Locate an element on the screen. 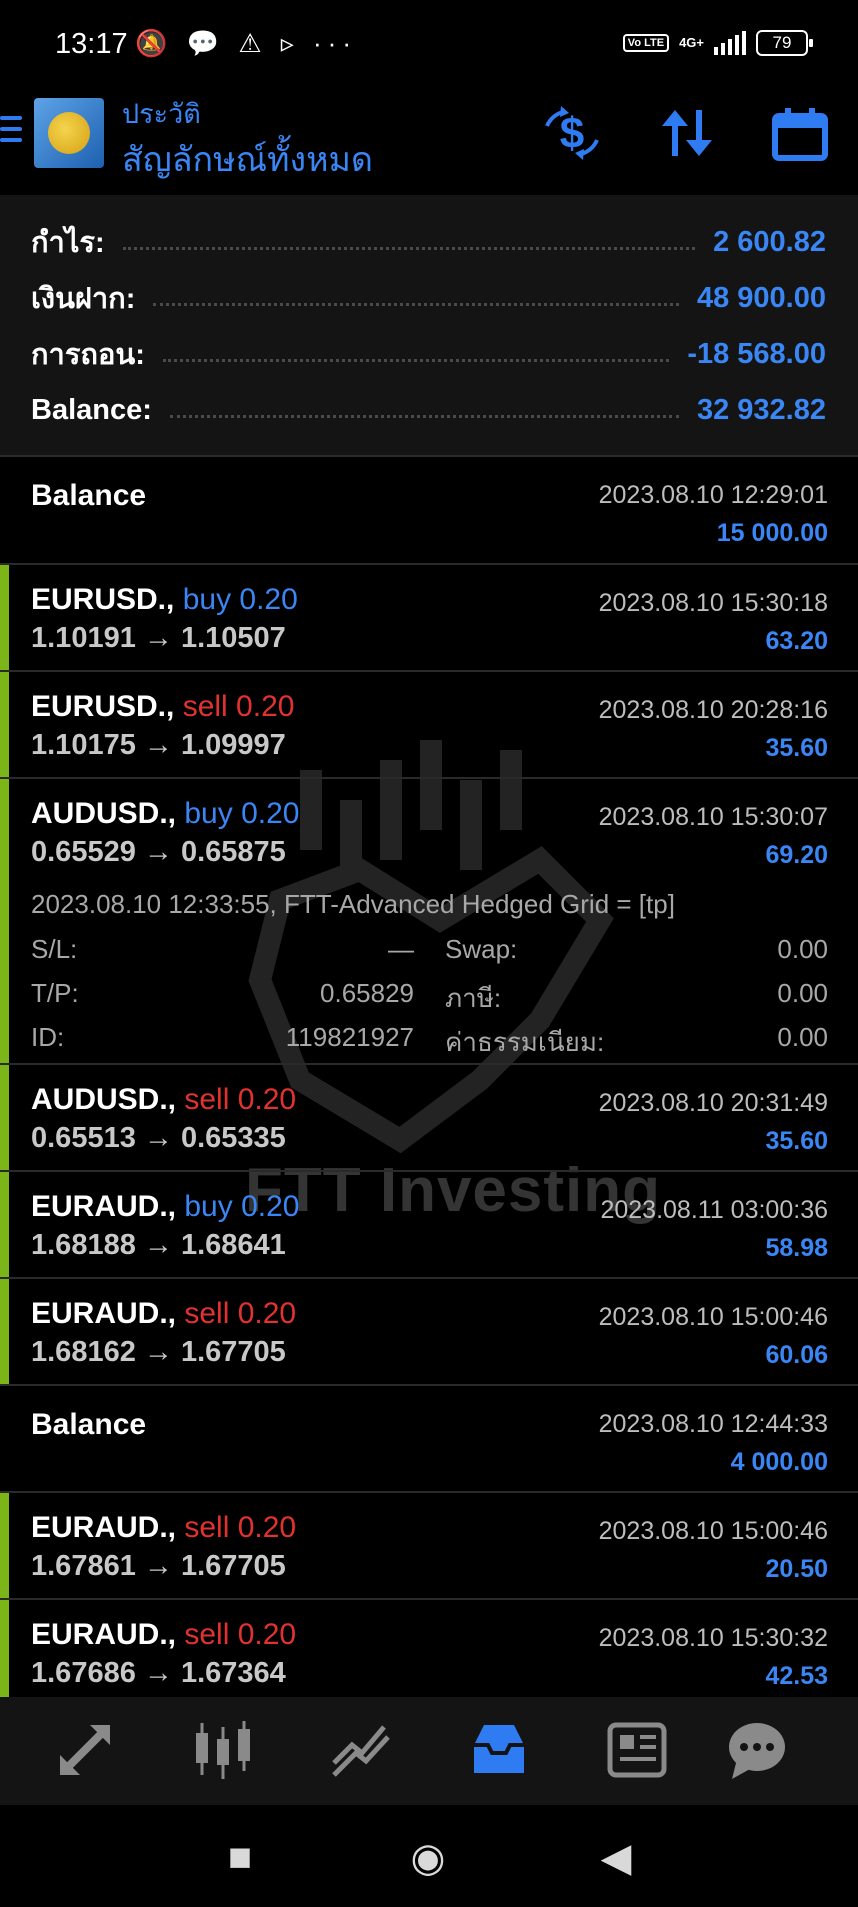 The height and width of the screenshot is (1907, 858). summary-value: 2 600.82 is located at coordinates (769, 241).